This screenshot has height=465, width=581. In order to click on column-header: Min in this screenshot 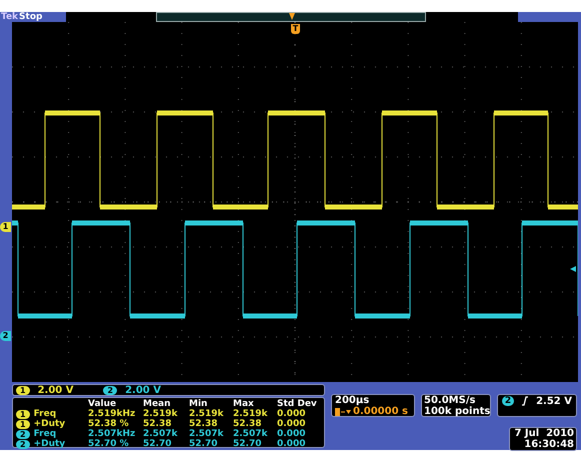, I will do `click(198, 404)`.